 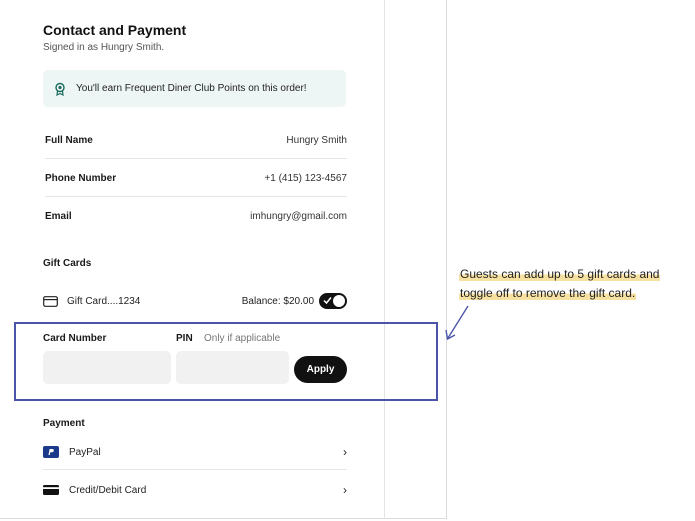 What do you see at coordinates (560, 274) in the screenshot?
I see `annotation-line-1: Guests can add up to 5 gift cards and` at bounding box center [560, 274].